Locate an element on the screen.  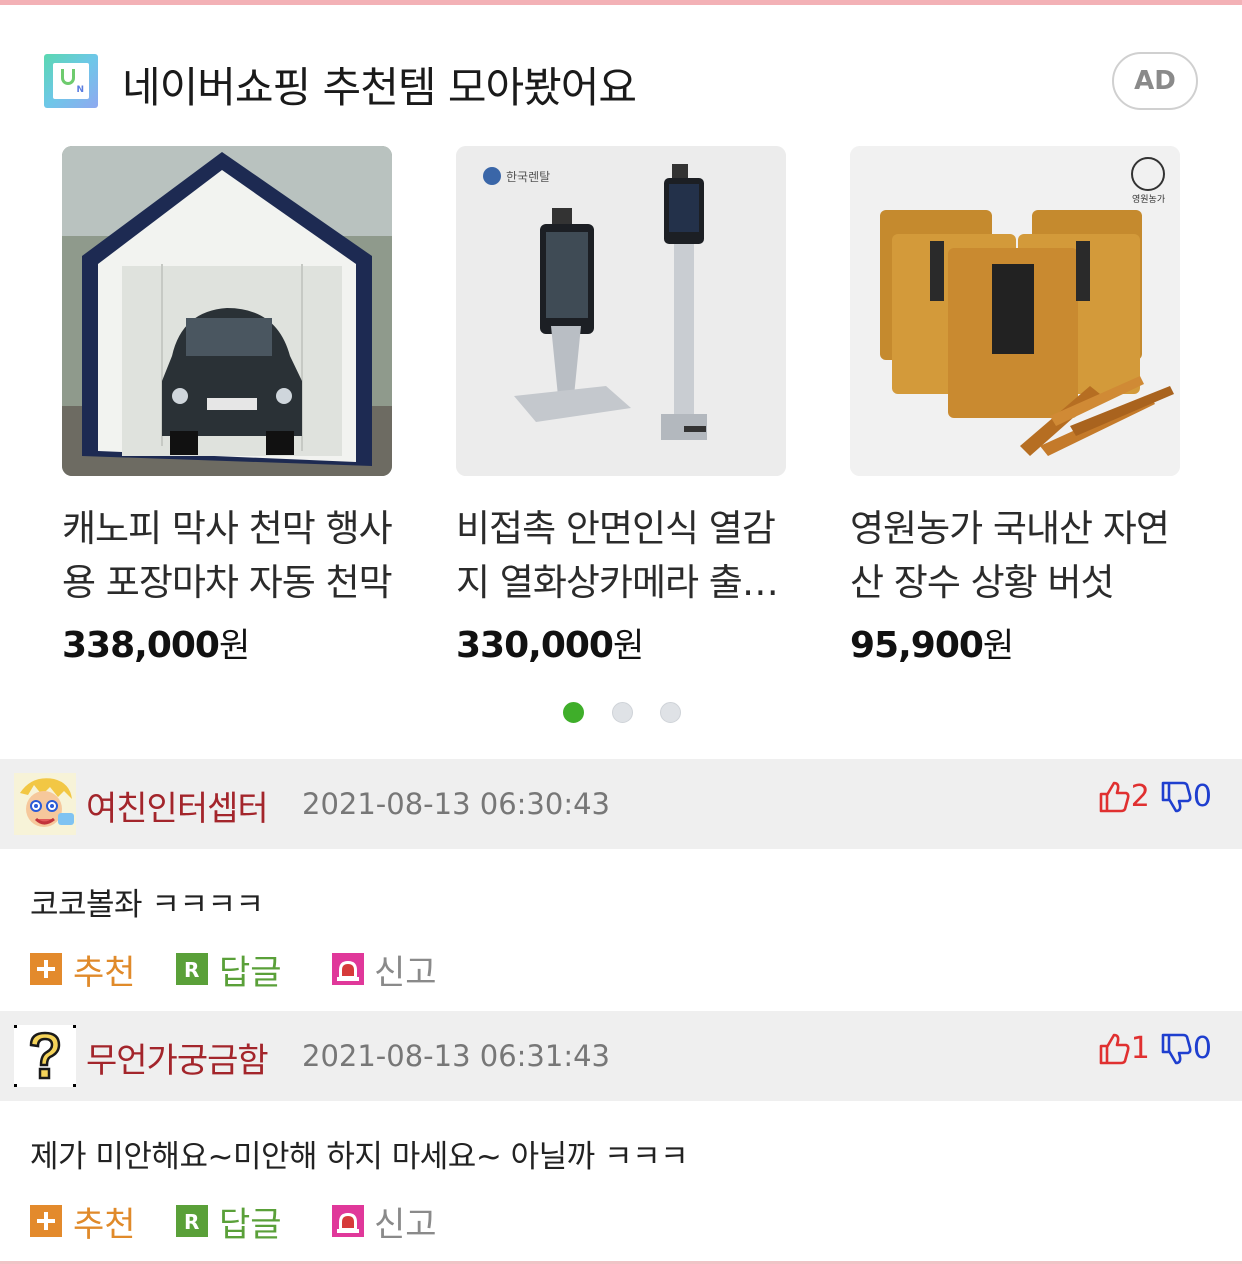
product-name: 캐노피 막사 천막 행사 용 포장마차 자동 천막 is located at coordinates (227, 556).